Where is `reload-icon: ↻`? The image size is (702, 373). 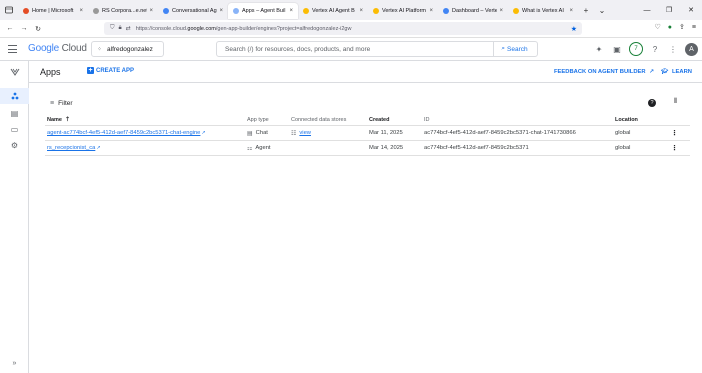
reload-icon: ↻ is located at coordinates (38, 29).